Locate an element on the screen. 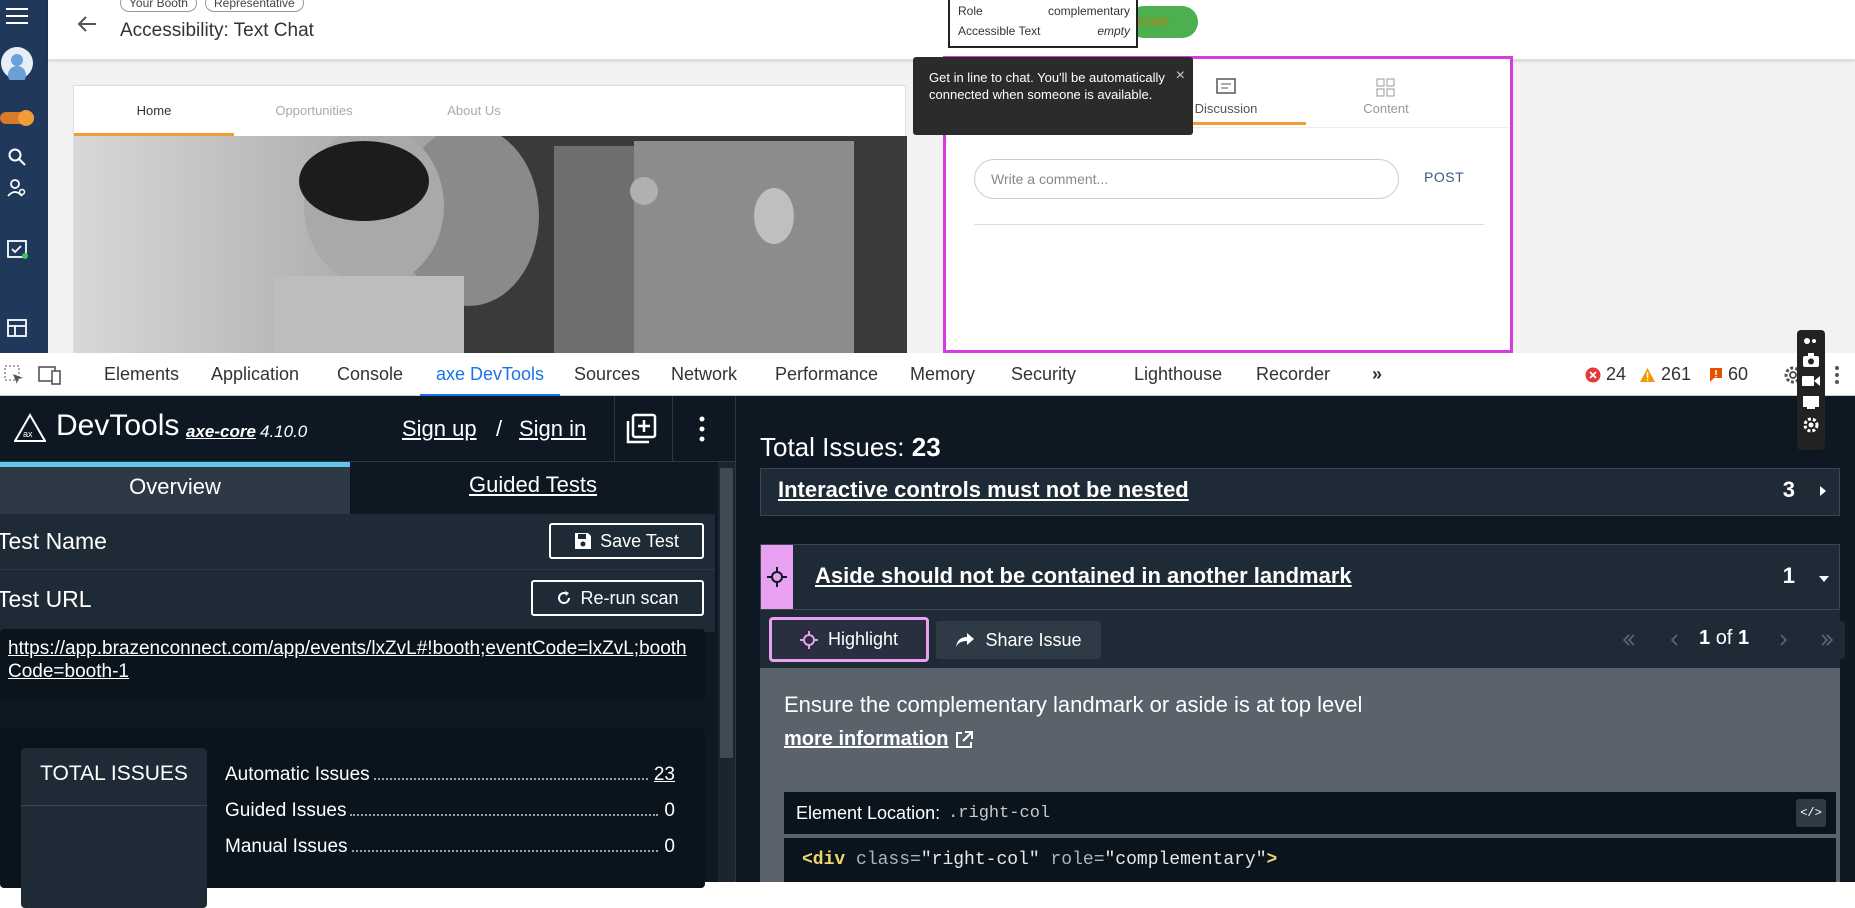 Image resolution: width=1855 pixels, height=908 pixels. tab-security: Security is located at coordinates (1043, 374).